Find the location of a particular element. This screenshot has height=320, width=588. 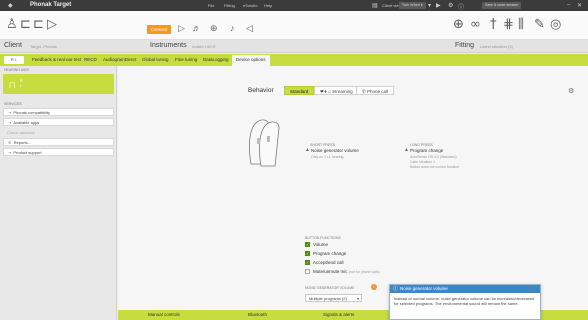

function-label: Mute/unmute mic is located at coordinates (330, 271).